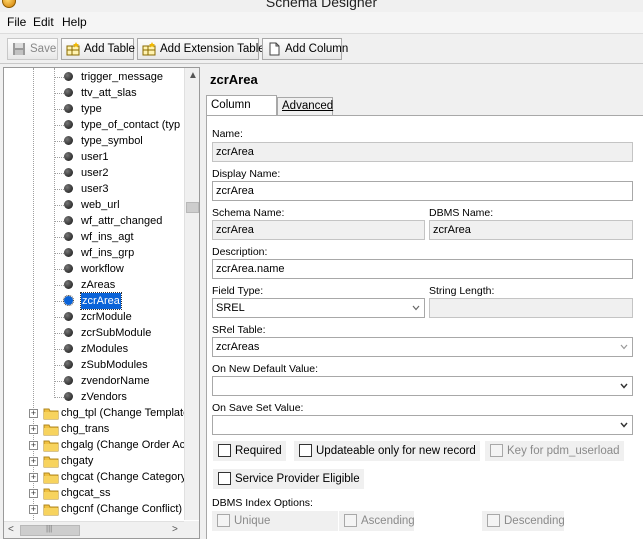 The image size is (643, 539). What do you see at coordinates (262, 503) in the screenshot?
I see `dbms-index-options-label: DBMS Index Options:` at bounding box center [262, 503].